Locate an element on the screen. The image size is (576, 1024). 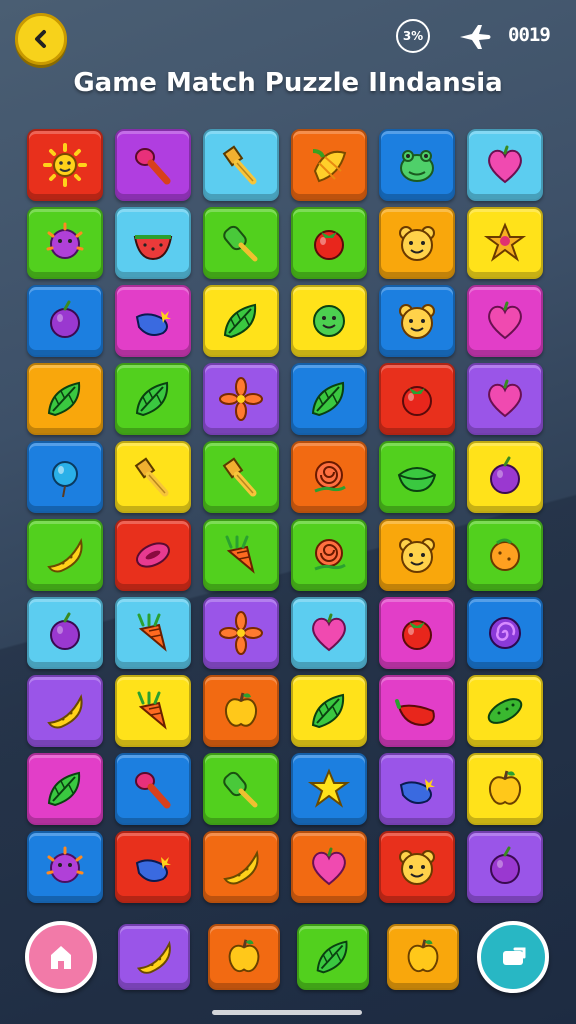
shuffle-icon is located at coordinates (514, 956).